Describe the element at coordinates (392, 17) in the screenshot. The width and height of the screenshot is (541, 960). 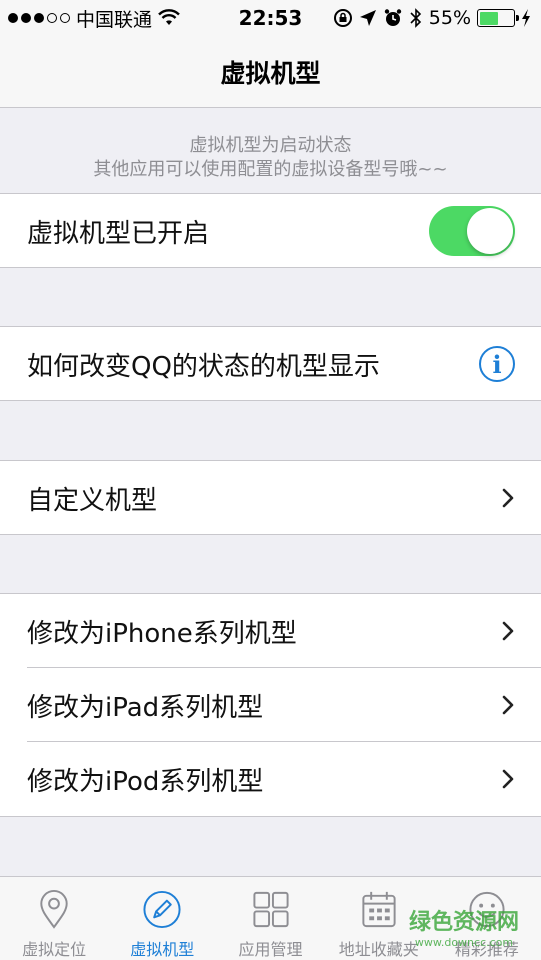
I see `alarm-icon` at that location.